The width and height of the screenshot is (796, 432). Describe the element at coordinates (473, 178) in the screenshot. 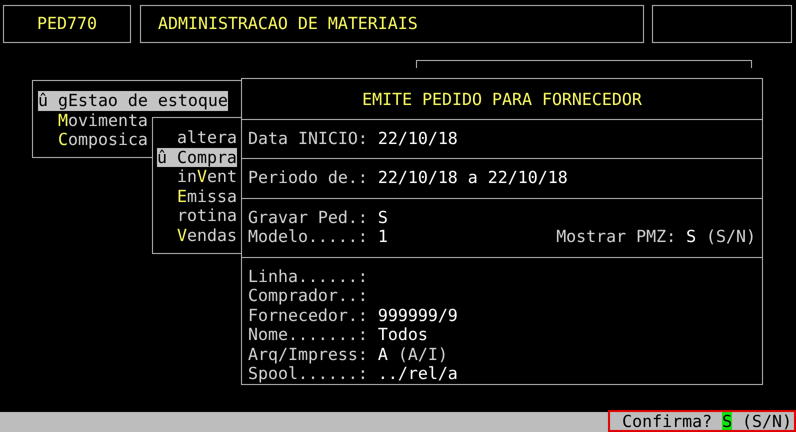

I see `field-value: 22/10/18 a 22/10/18` at that location.